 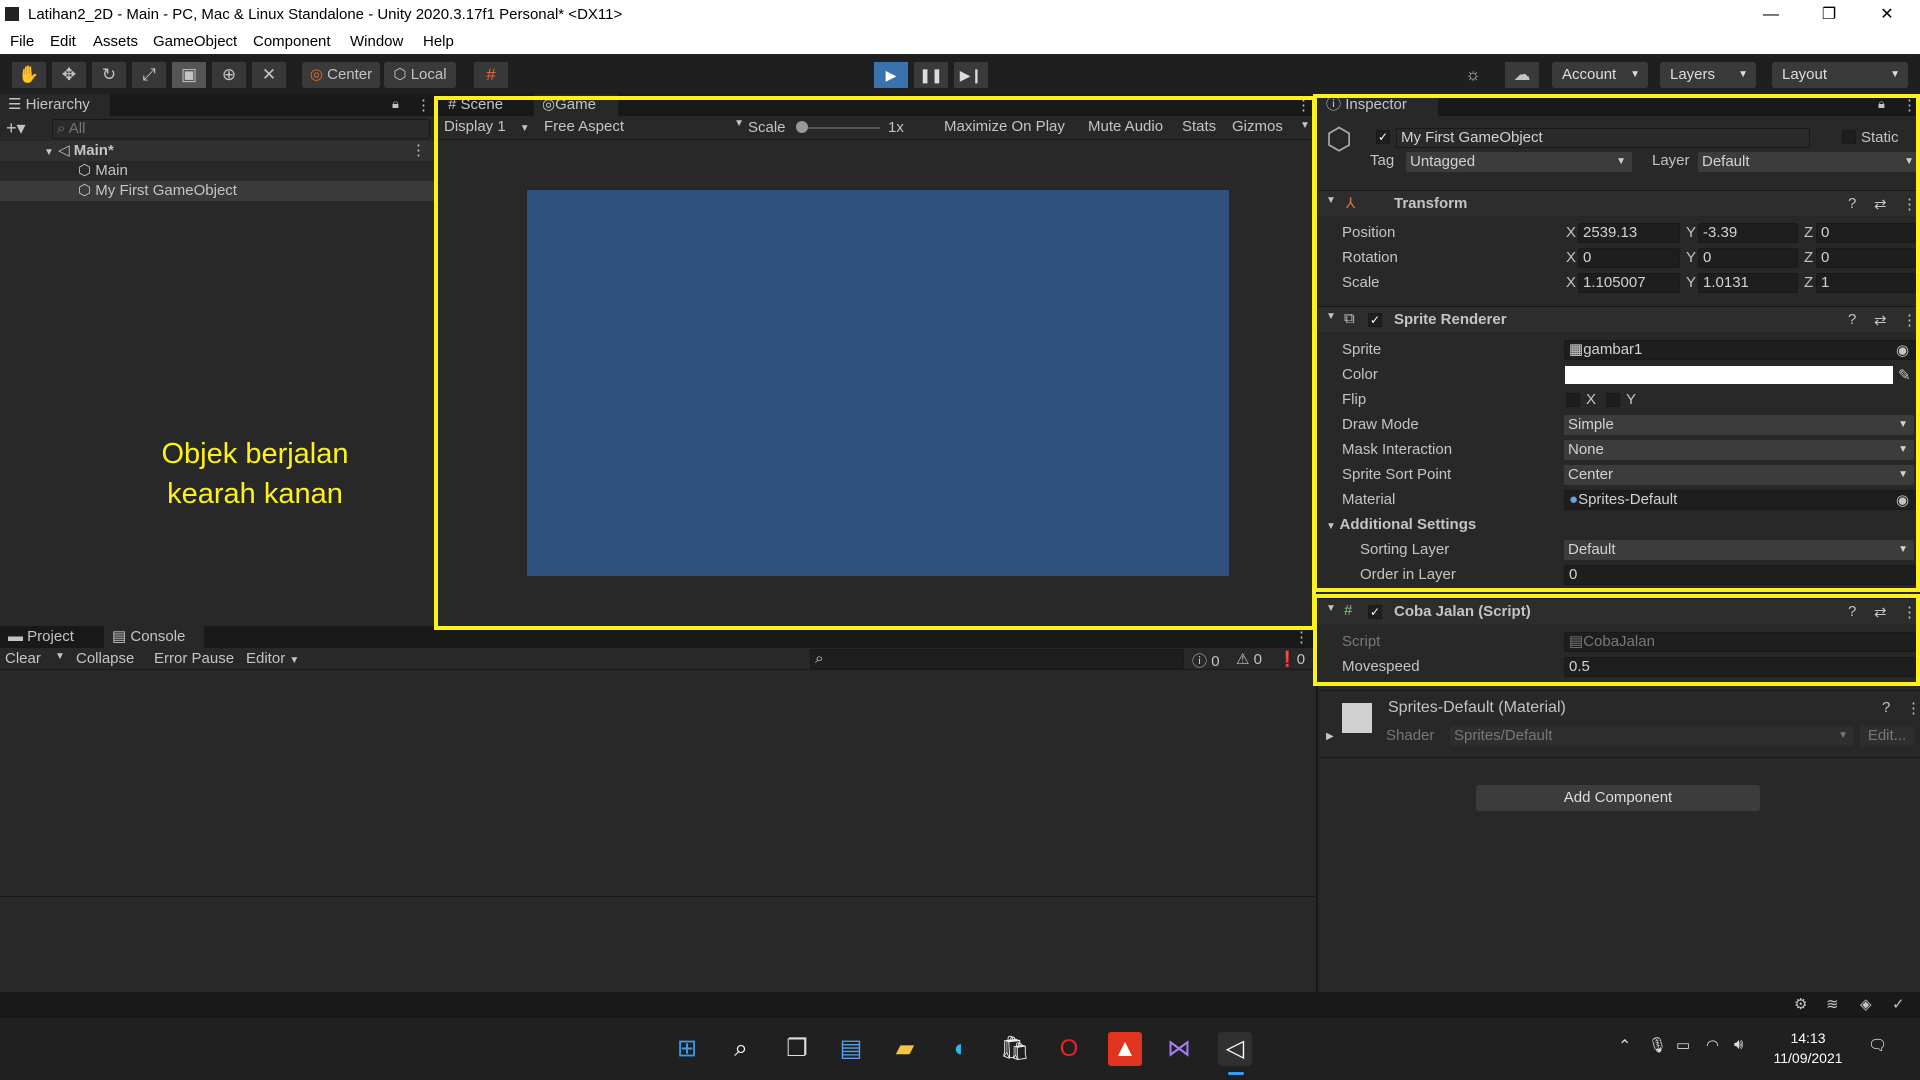 What do you see at coordinates (1866, 1004) in the screenshot?
I see `cache-icon: ◈` at bounding box center [1866, 1004].